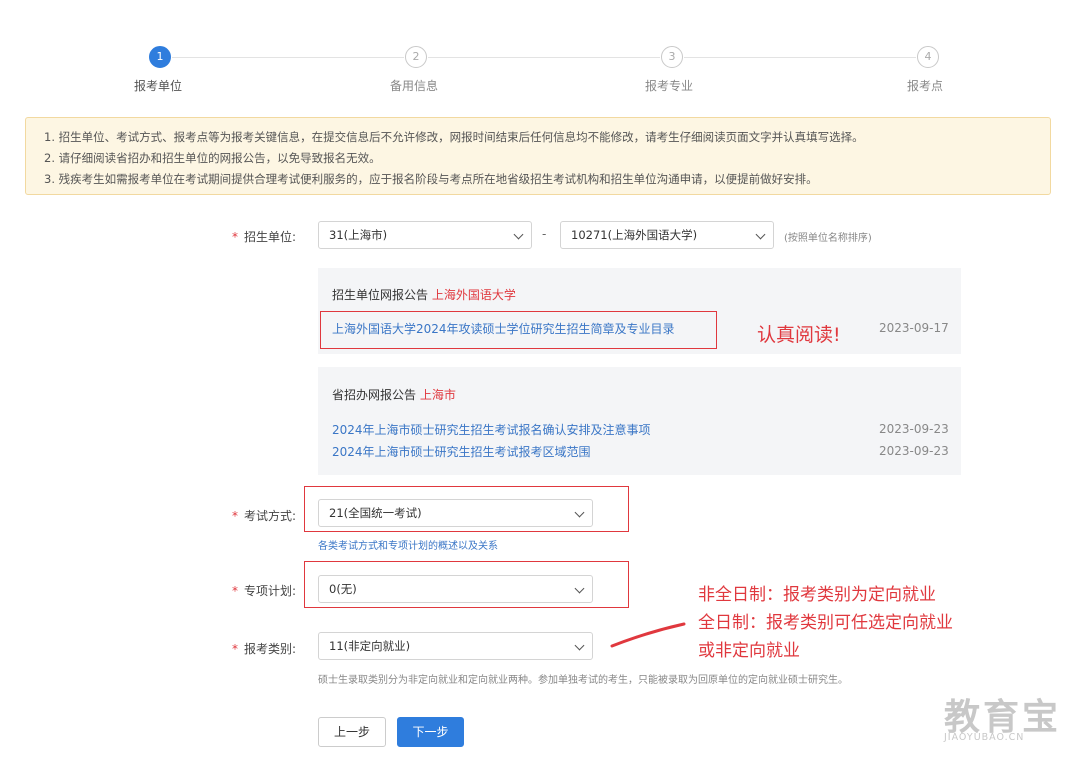  I want to click on category-note-line: 非全日制：报考类别为定向就业, so click(817, 595).